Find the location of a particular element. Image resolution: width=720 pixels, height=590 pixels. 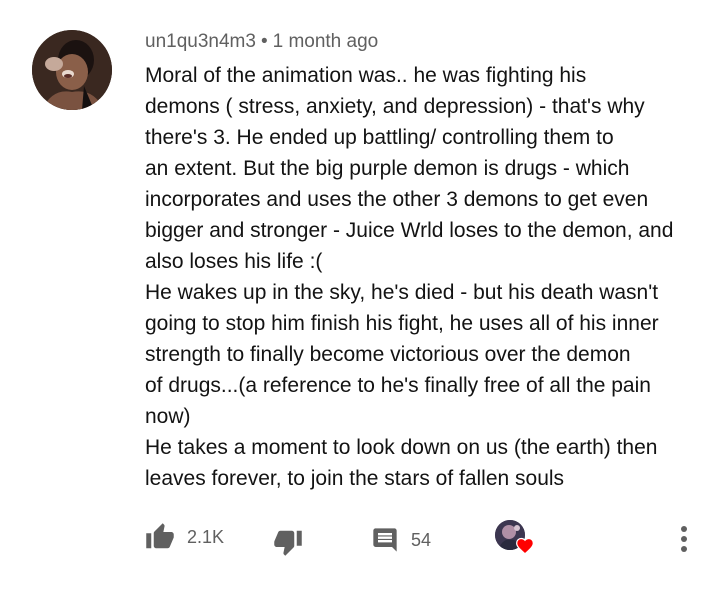

comment-line: now) is located at coordinates (168, 416).